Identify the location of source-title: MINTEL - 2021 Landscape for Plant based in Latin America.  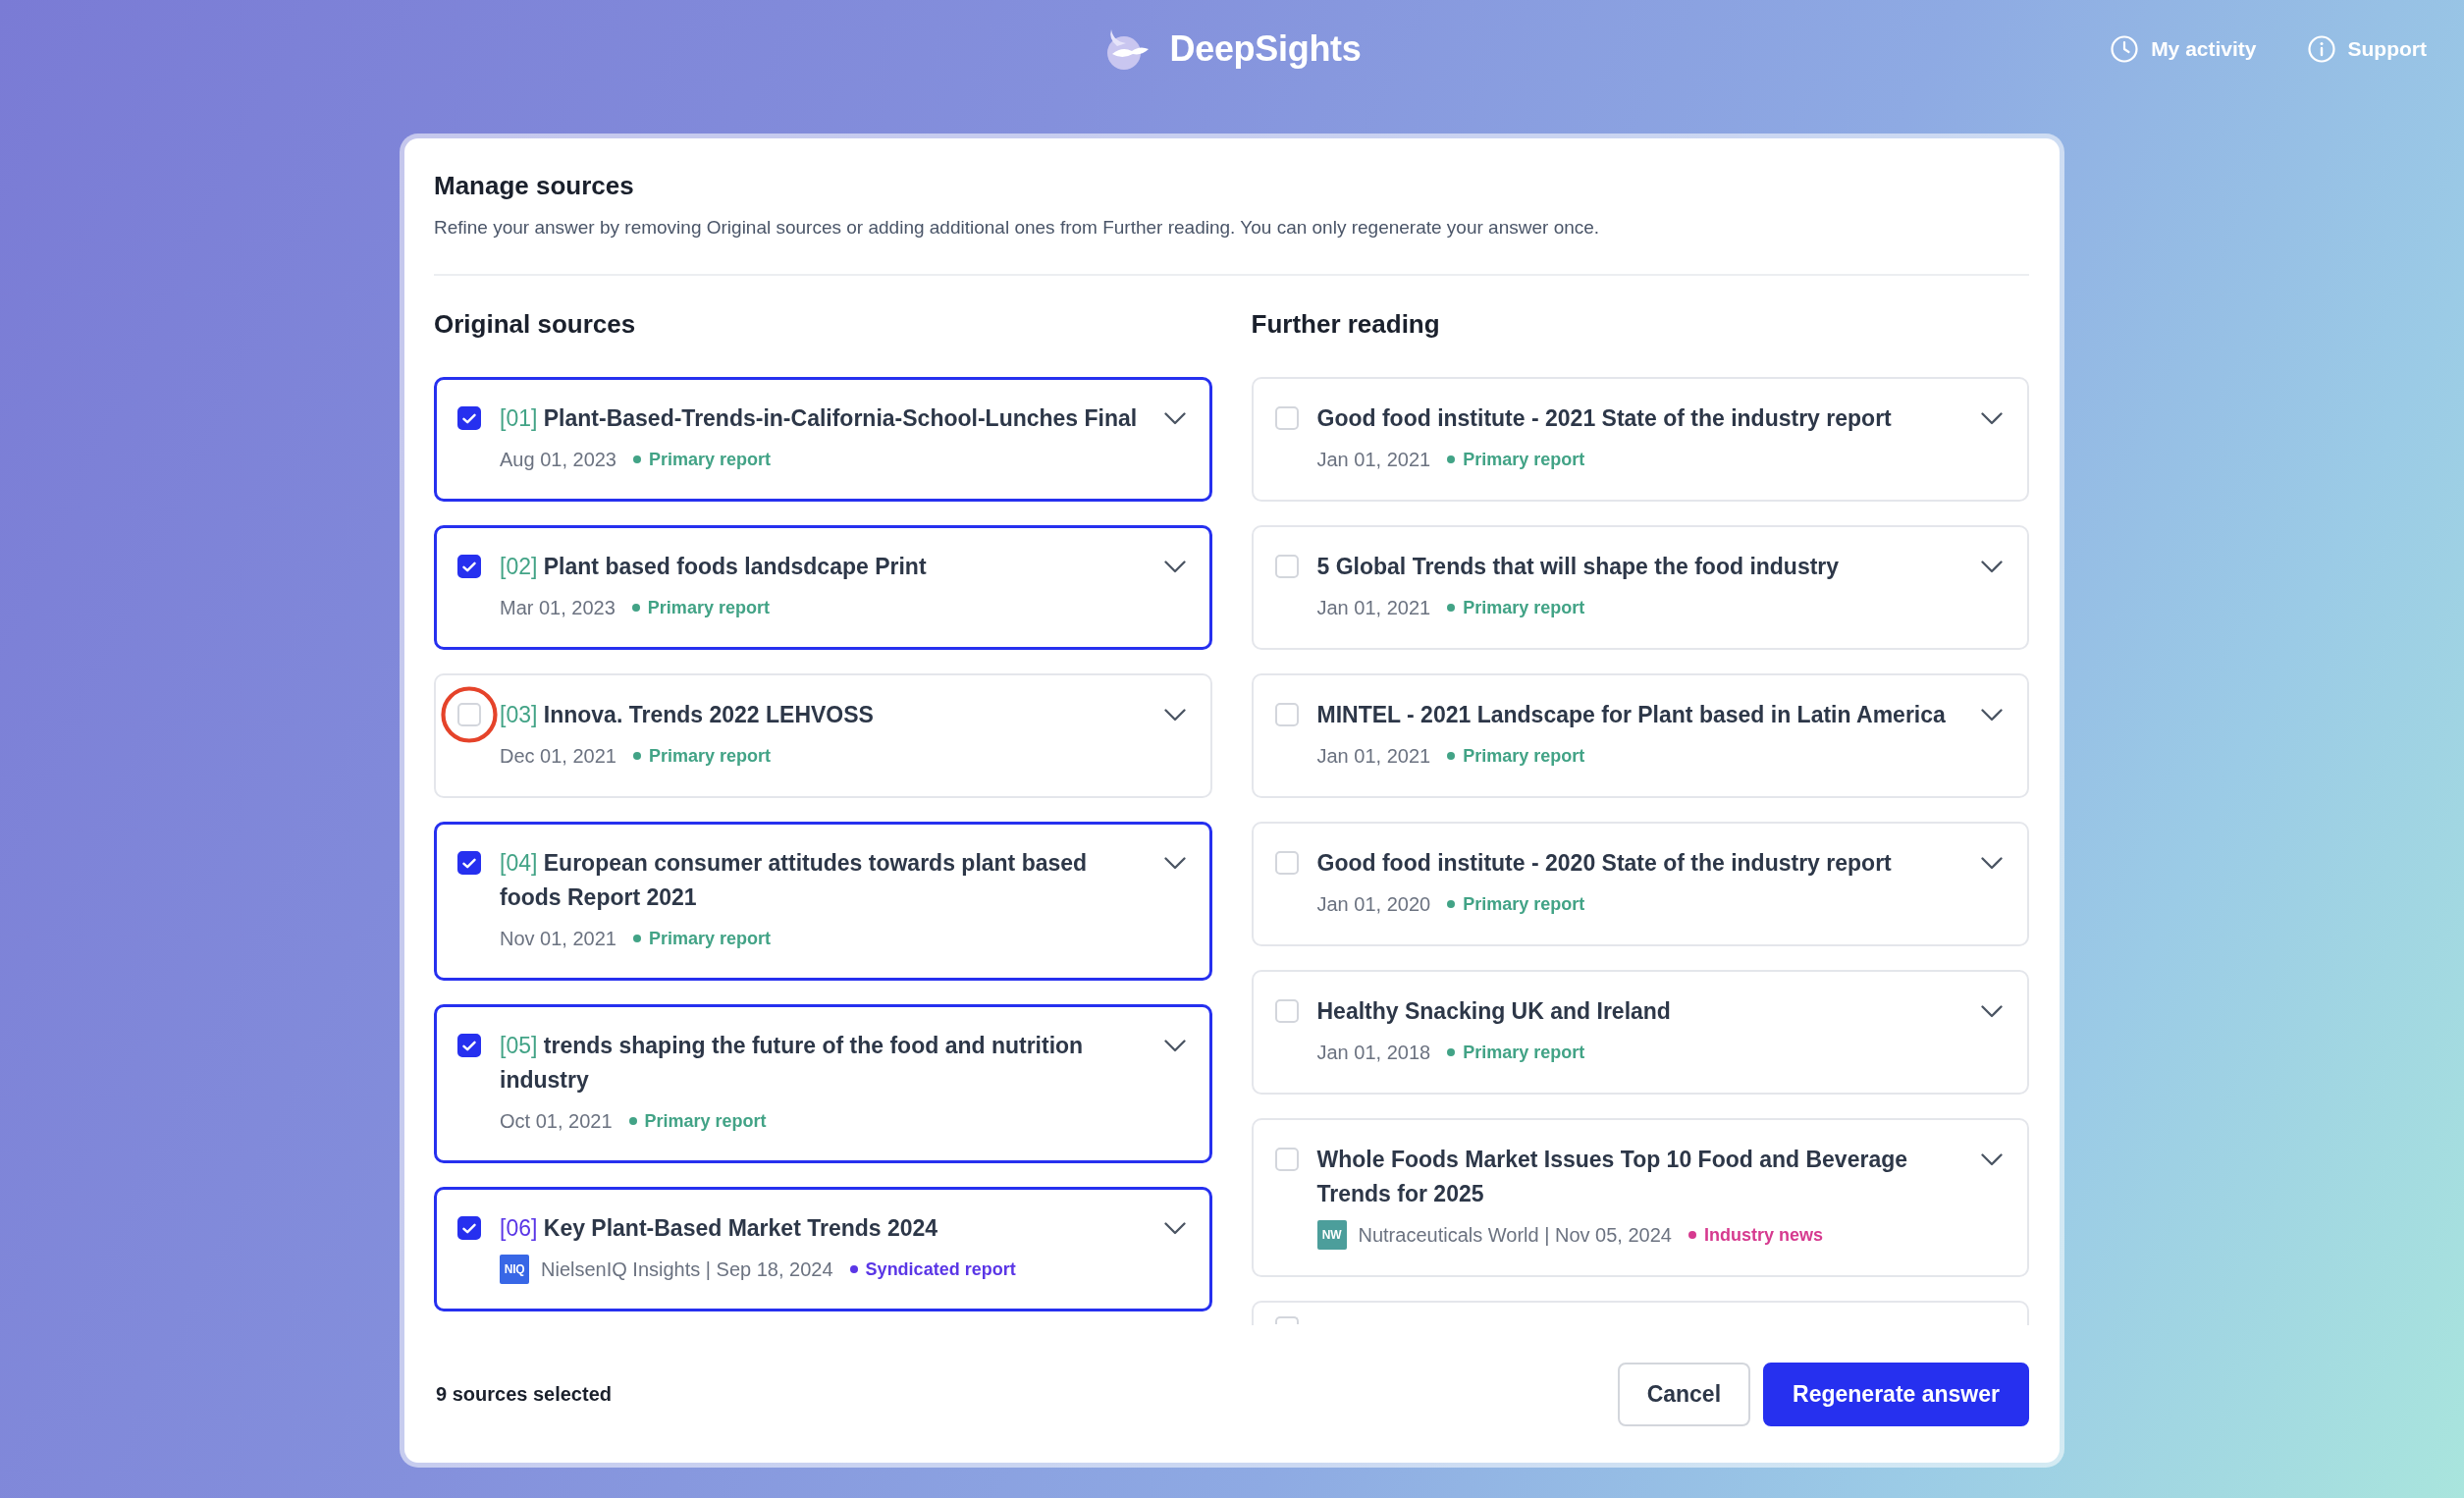
(1631, 715).